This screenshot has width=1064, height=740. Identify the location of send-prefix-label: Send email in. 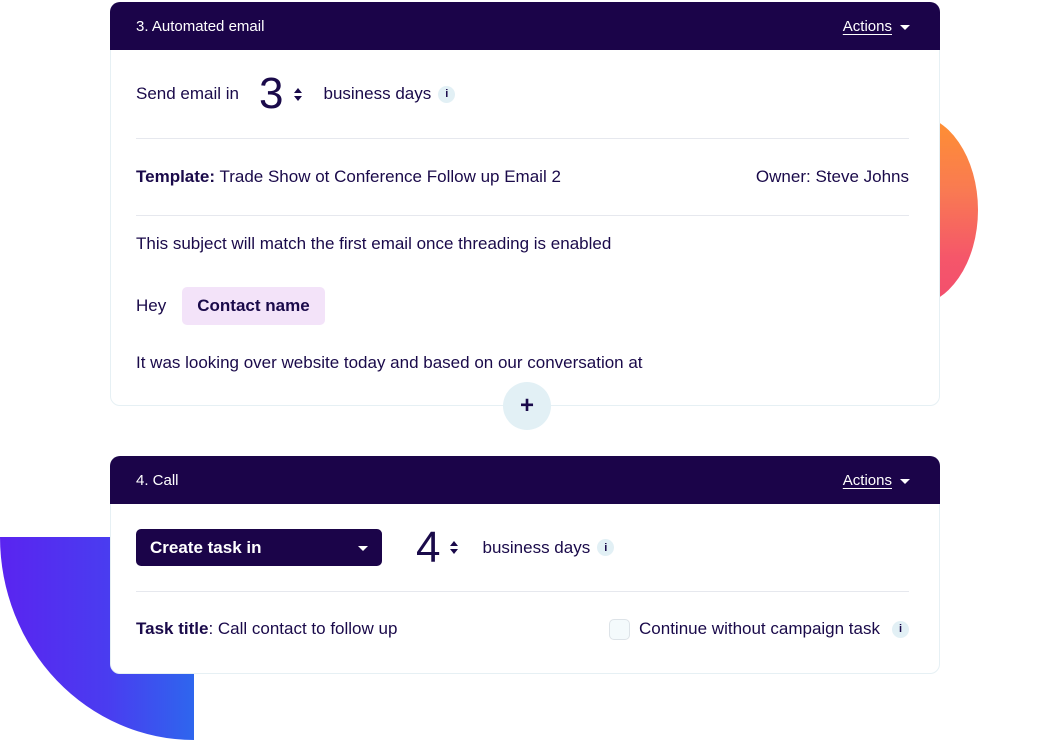
(188, 93).